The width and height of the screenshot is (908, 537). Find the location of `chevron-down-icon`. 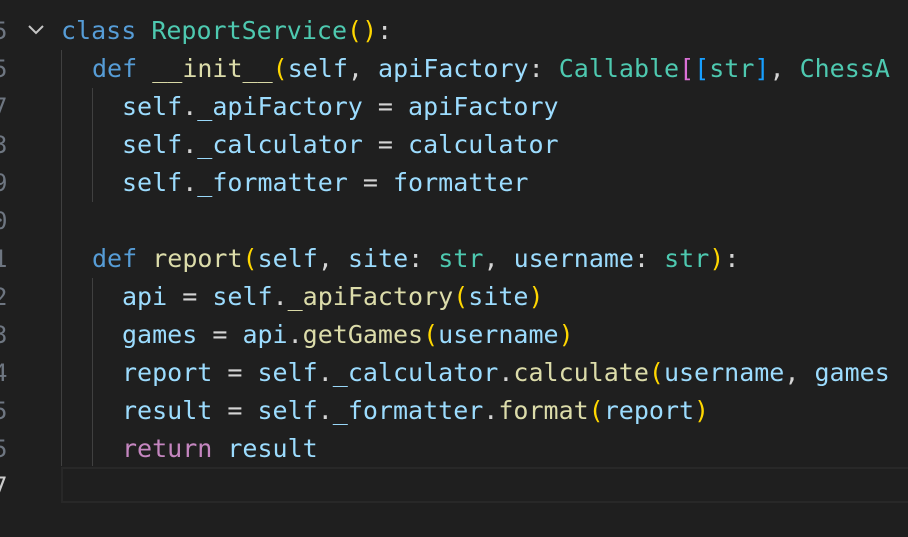

chevron-down-icon is located at coordinates (36, 30).